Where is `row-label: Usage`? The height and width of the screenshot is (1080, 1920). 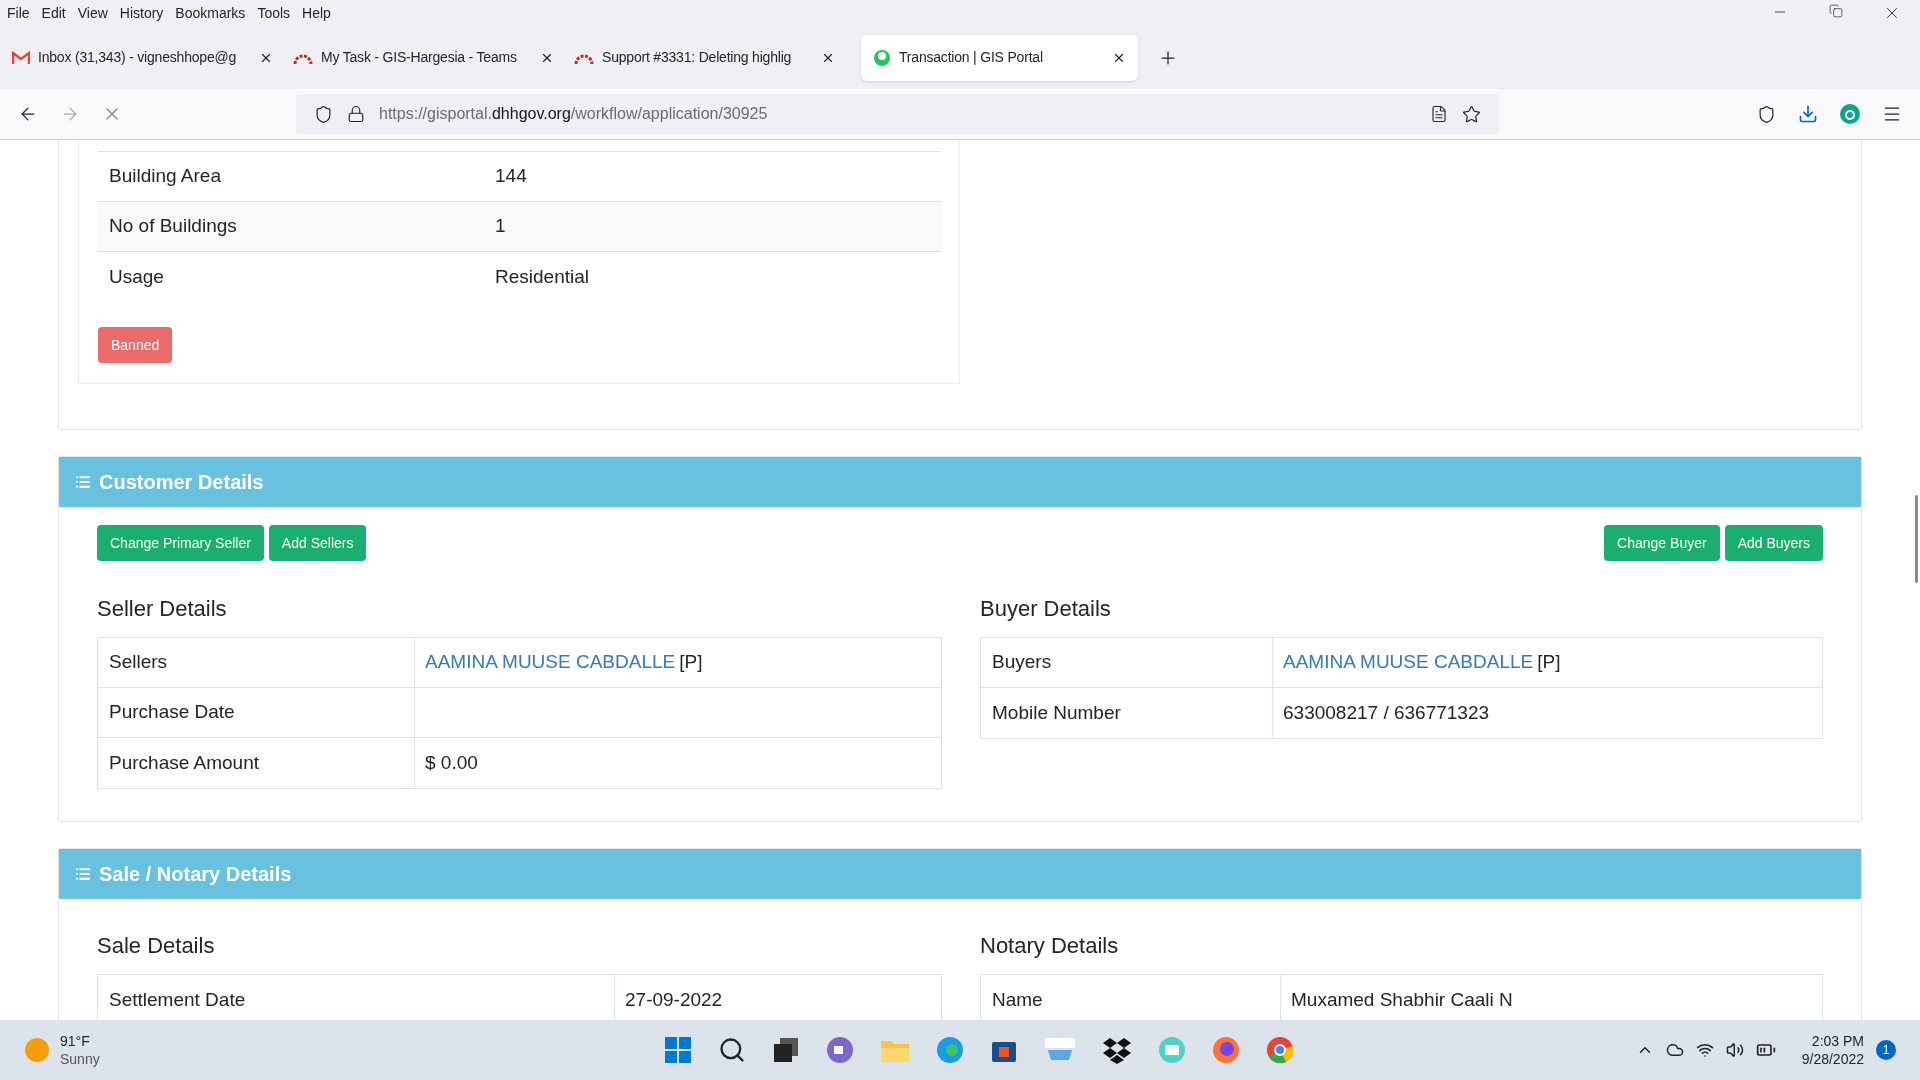 row-label: Usage is located at coordinates (136, 276).